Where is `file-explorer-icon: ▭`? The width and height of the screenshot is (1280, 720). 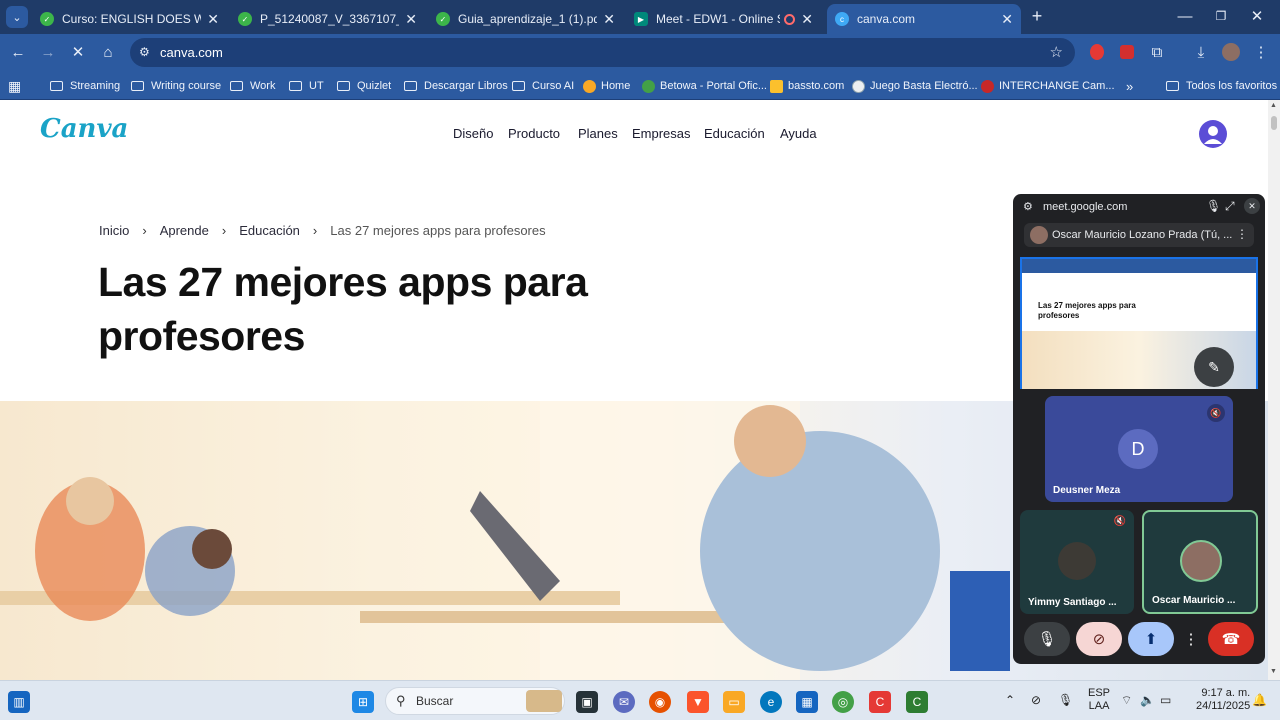
file-explorer-icon: ▭ is located at coordinates (734, 702).